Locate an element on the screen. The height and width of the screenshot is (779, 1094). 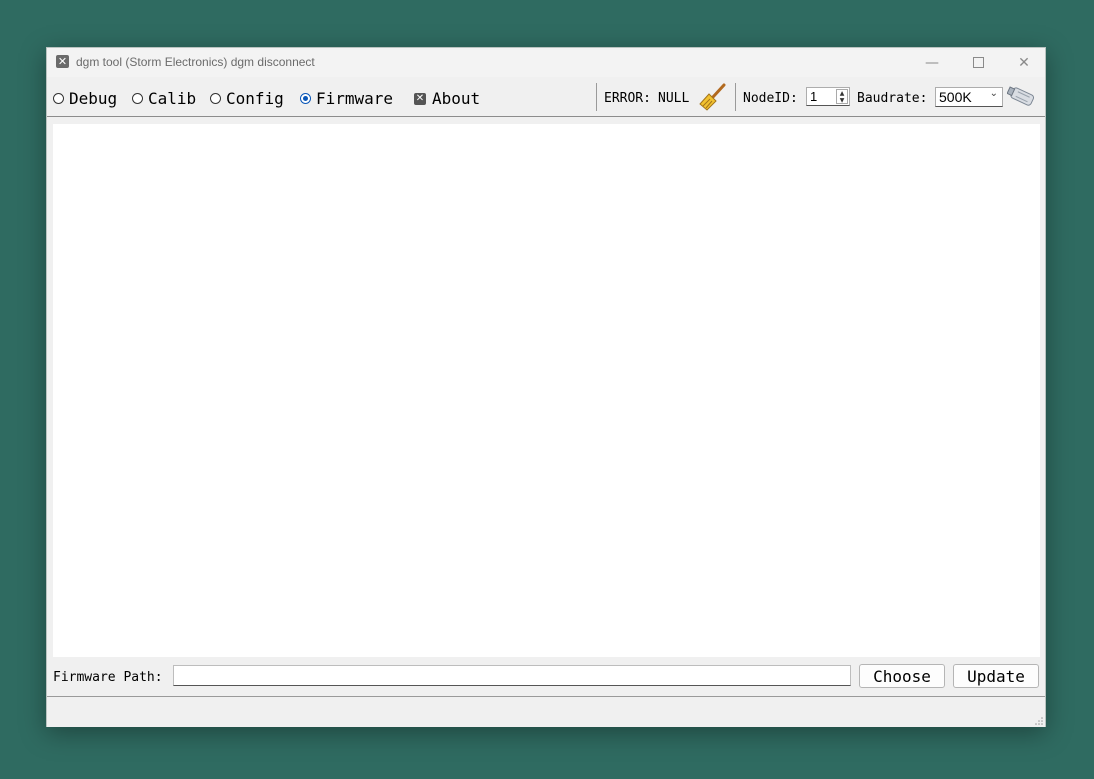
about-icon: ✕ is located at coordinates (420, 98).